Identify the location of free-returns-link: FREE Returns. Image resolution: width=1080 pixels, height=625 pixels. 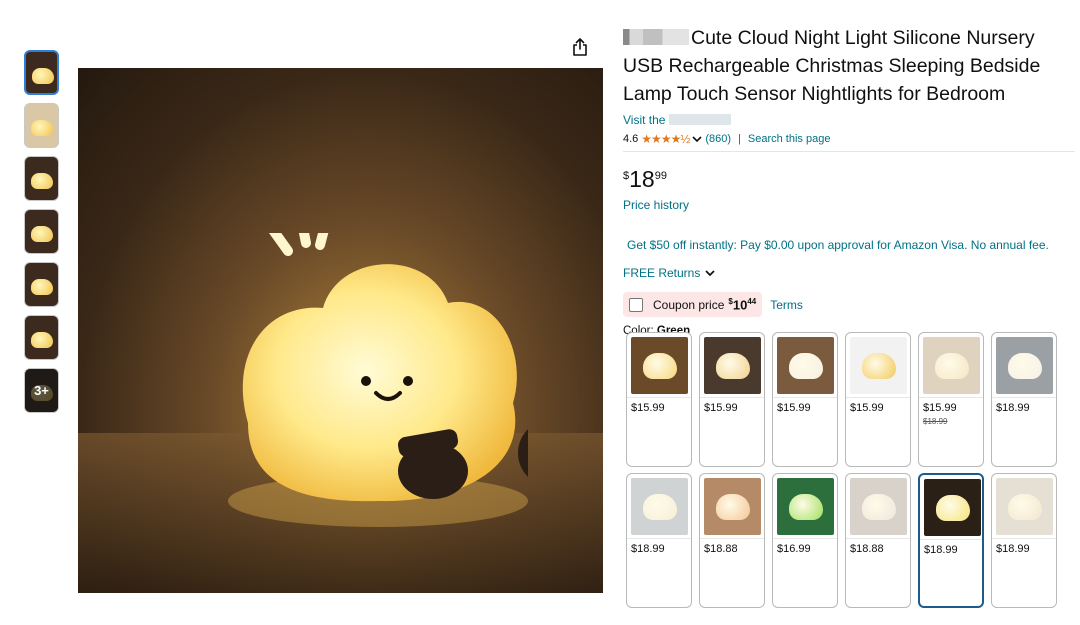
(848, 273).